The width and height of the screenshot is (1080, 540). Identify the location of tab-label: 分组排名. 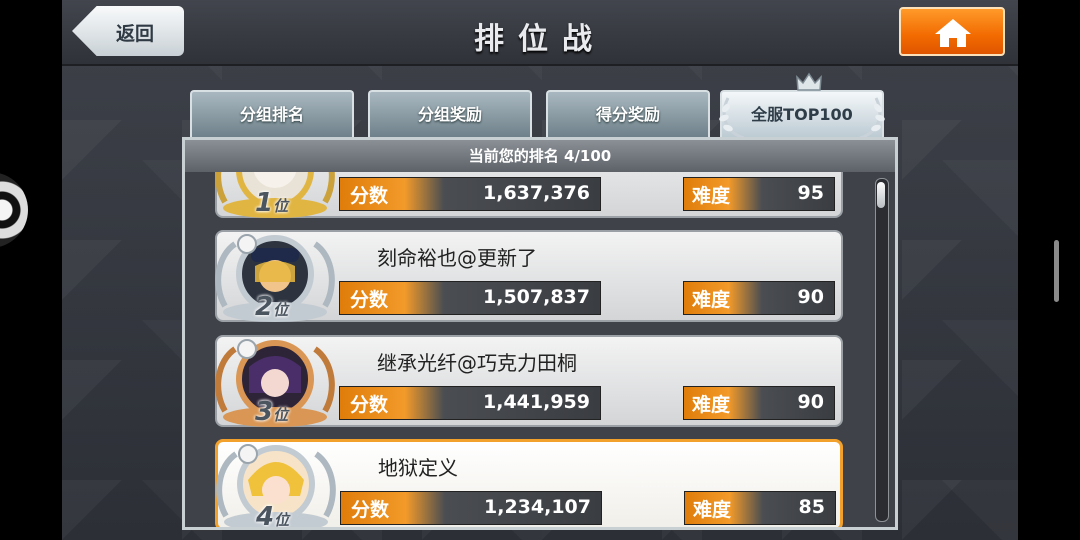
(271, 114).